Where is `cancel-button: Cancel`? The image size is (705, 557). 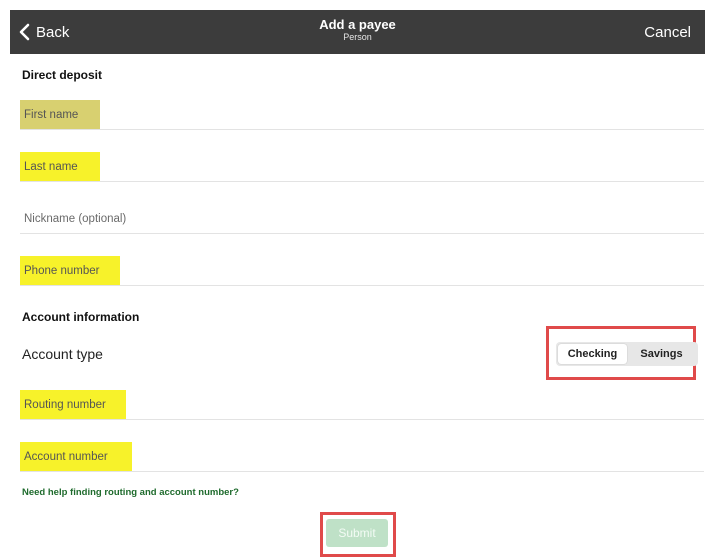 cancel-button: Cancel is located at coordinates (667, 32).